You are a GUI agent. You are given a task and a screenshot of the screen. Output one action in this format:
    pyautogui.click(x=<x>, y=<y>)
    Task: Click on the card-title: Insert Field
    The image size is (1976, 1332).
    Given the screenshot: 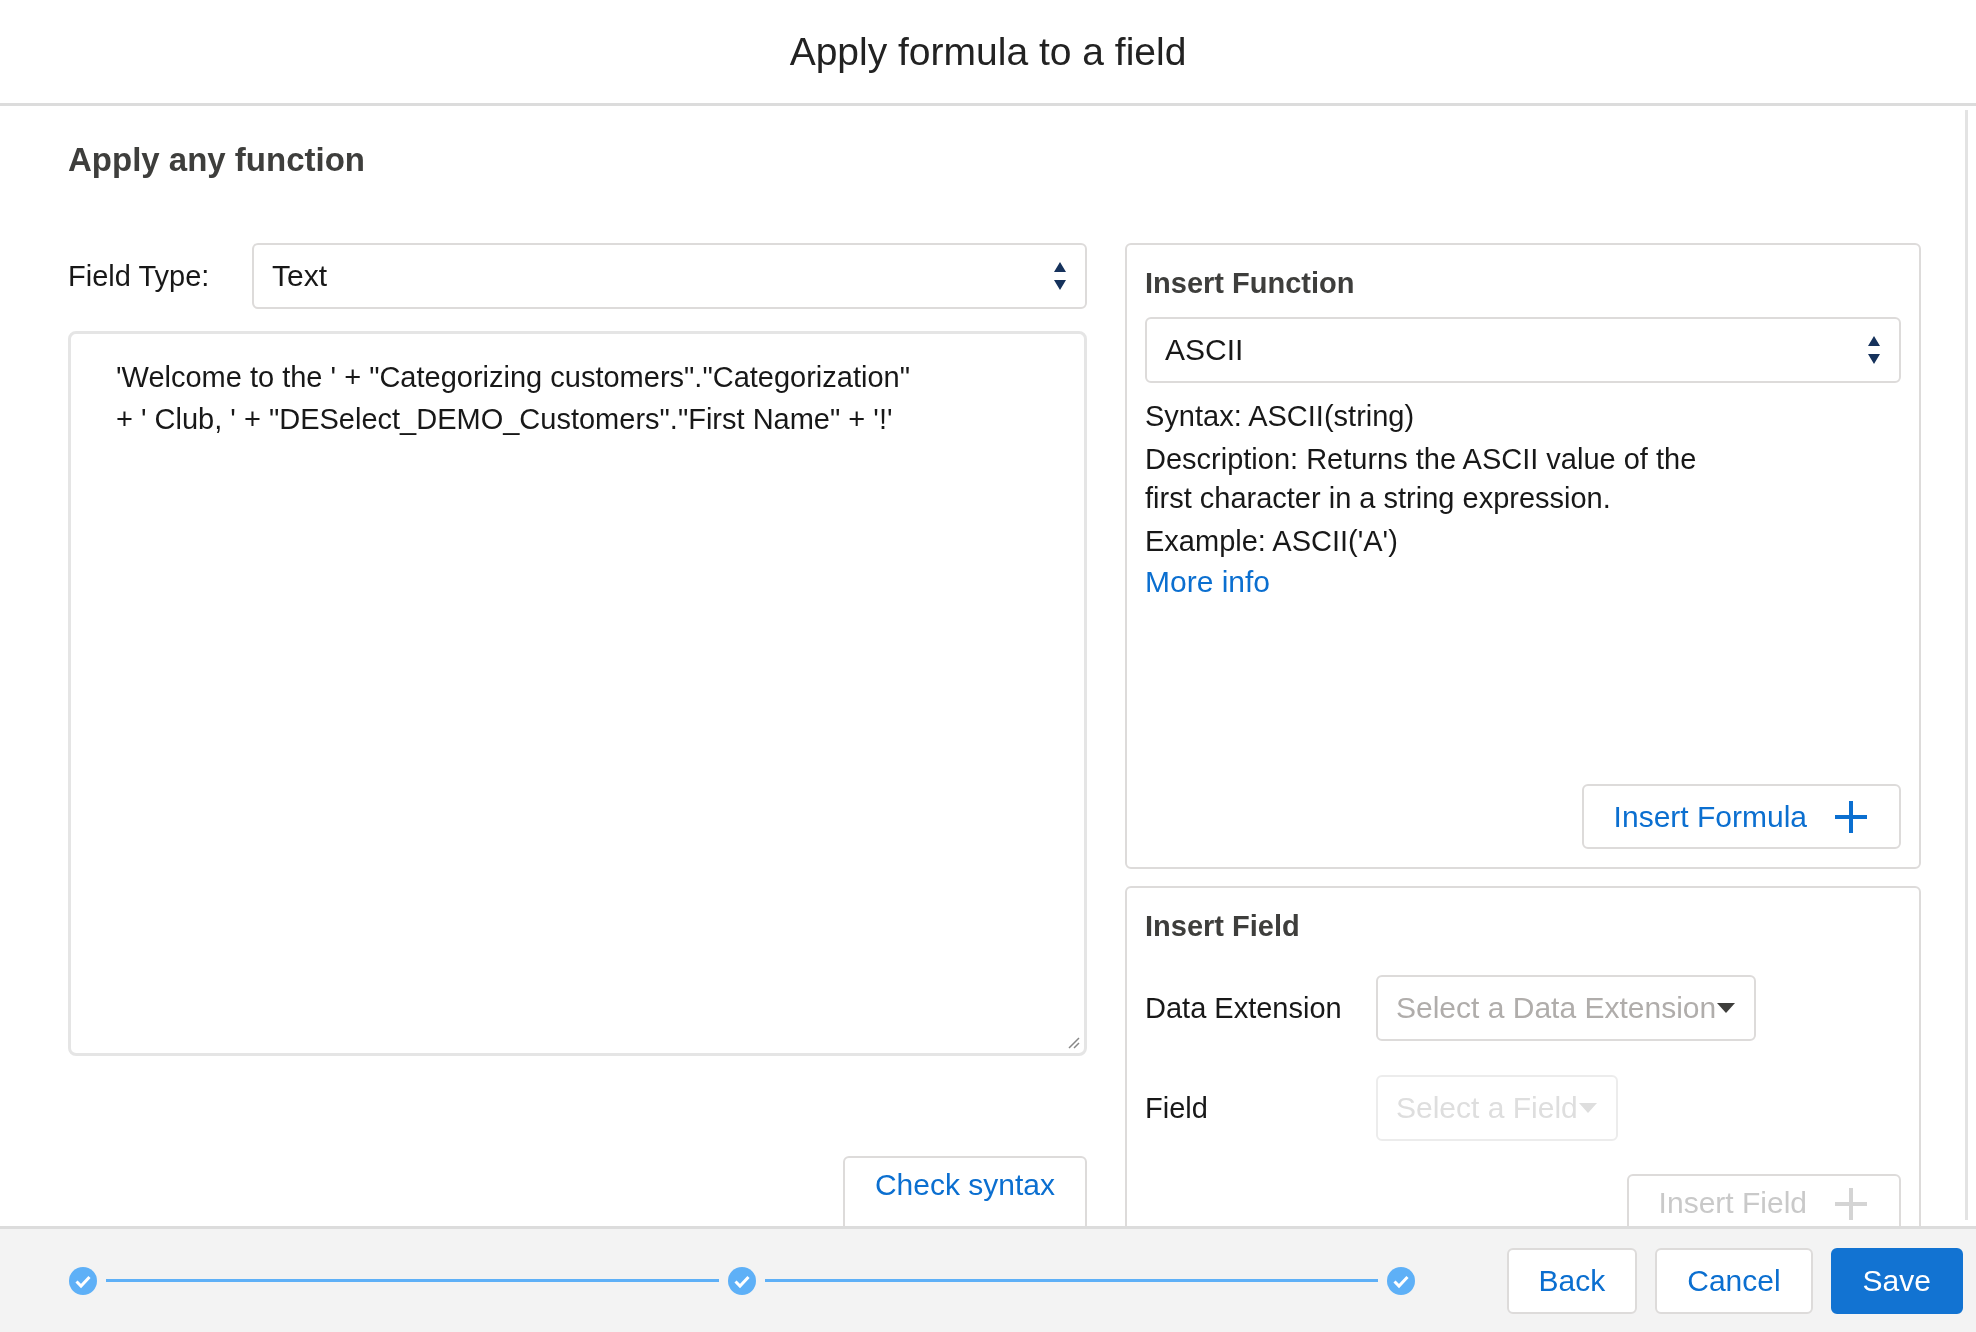 What is the action you would take?
    pyautogui.click(x=1223, y=926)
    